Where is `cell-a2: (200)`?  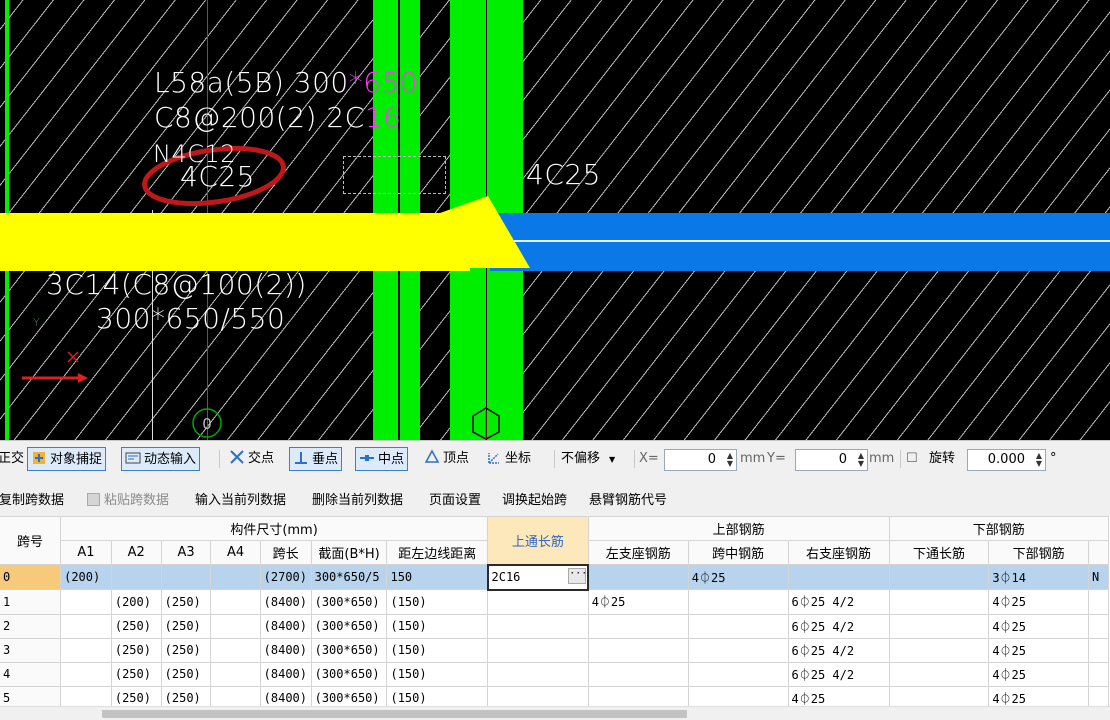
cell-a2: (200) is located at coordinates (136, 602).